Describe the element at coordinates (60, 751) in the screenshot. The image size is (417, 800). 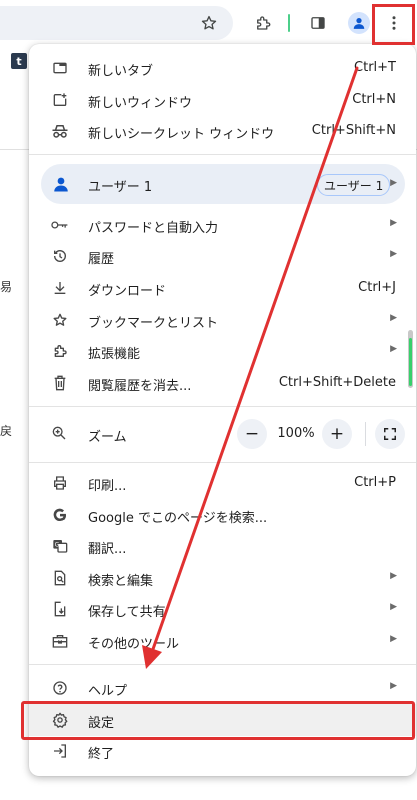
I see `exit-icon` at that location.